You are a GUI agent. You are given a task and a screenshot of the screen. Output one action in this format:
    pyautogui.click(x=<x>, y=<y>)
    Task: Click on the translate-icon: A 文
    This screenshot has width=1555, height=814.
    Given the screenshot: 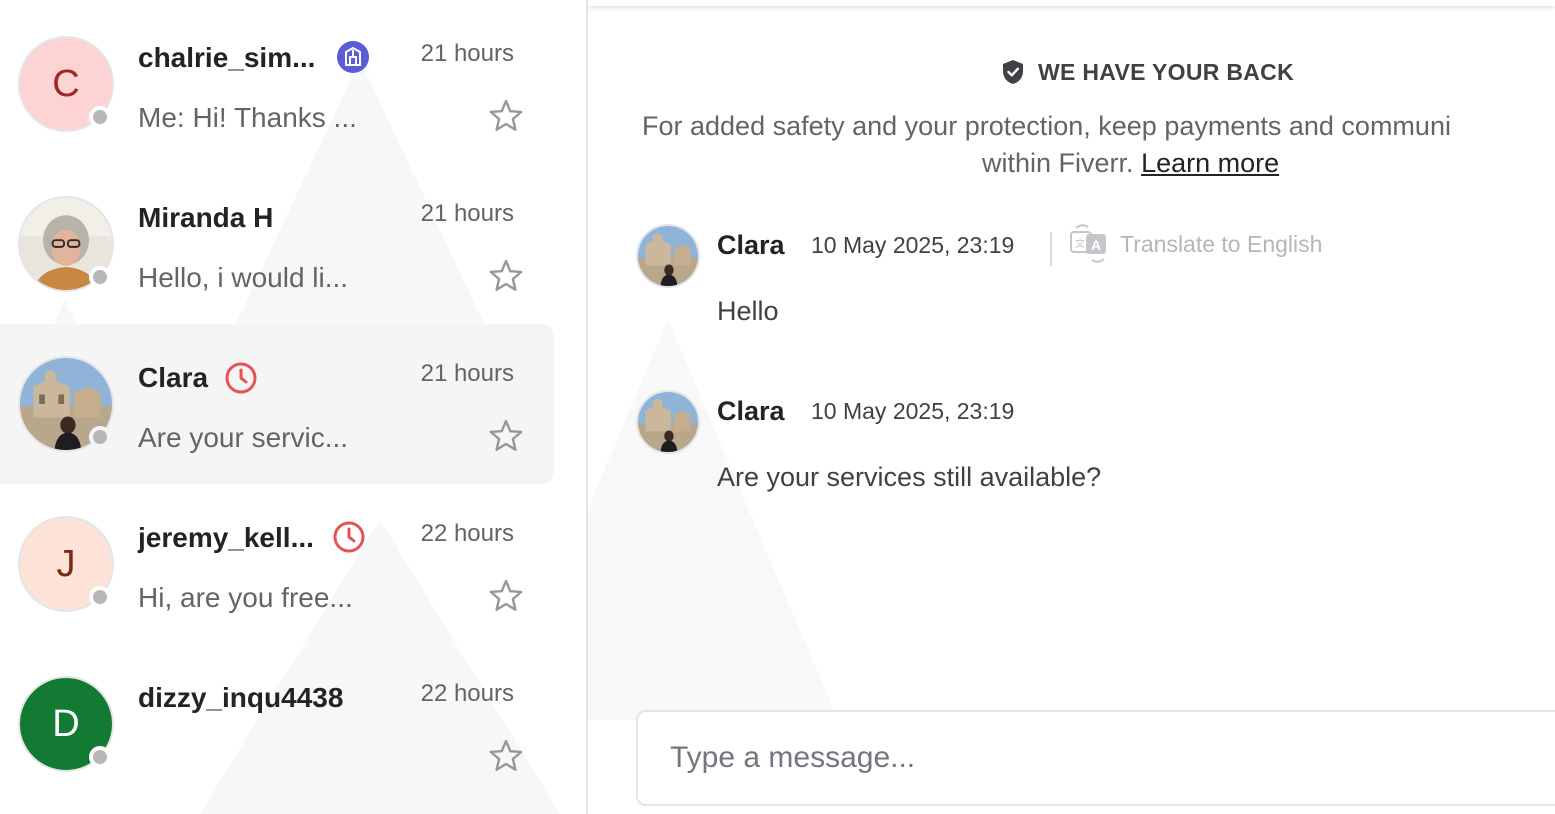 What is the action you would take?
    pyautogui.click(x=1088, y=243)
    